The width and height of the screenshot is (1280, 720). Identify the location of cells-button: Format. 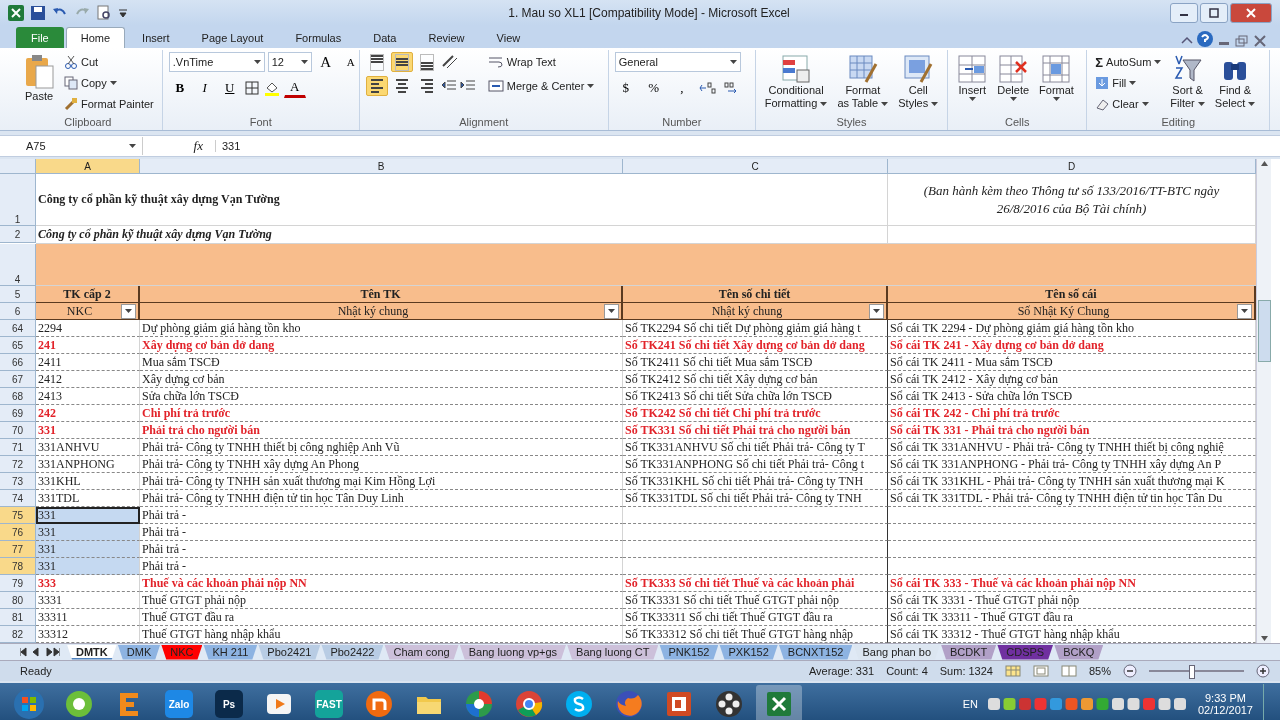
(1056, 78).